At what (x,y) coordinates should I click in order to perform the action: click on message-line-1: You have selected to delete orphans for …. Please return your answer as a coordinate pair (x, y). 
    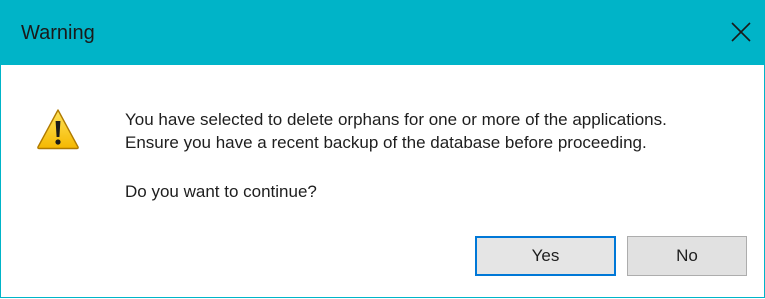
    Looking at the image, I should click on (396, 119).